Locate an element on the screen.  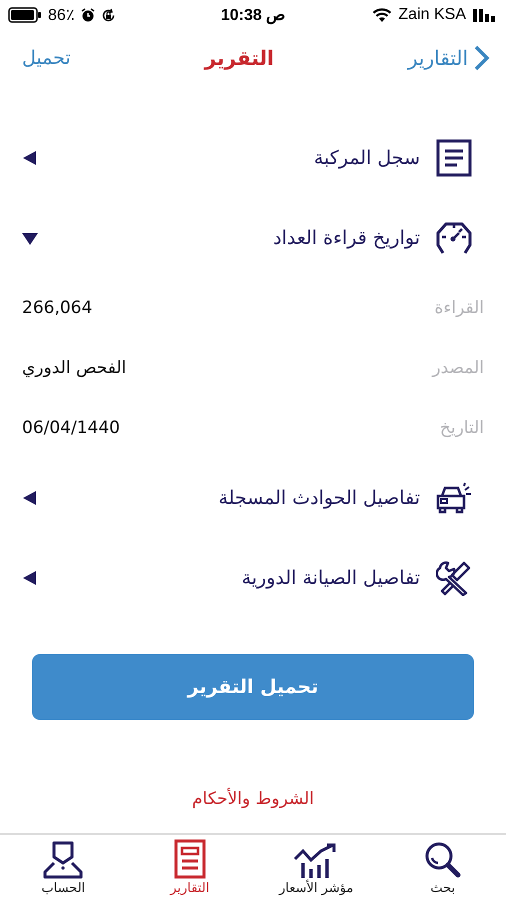
field-label: التاريخ is located at coordinates (462, 428).